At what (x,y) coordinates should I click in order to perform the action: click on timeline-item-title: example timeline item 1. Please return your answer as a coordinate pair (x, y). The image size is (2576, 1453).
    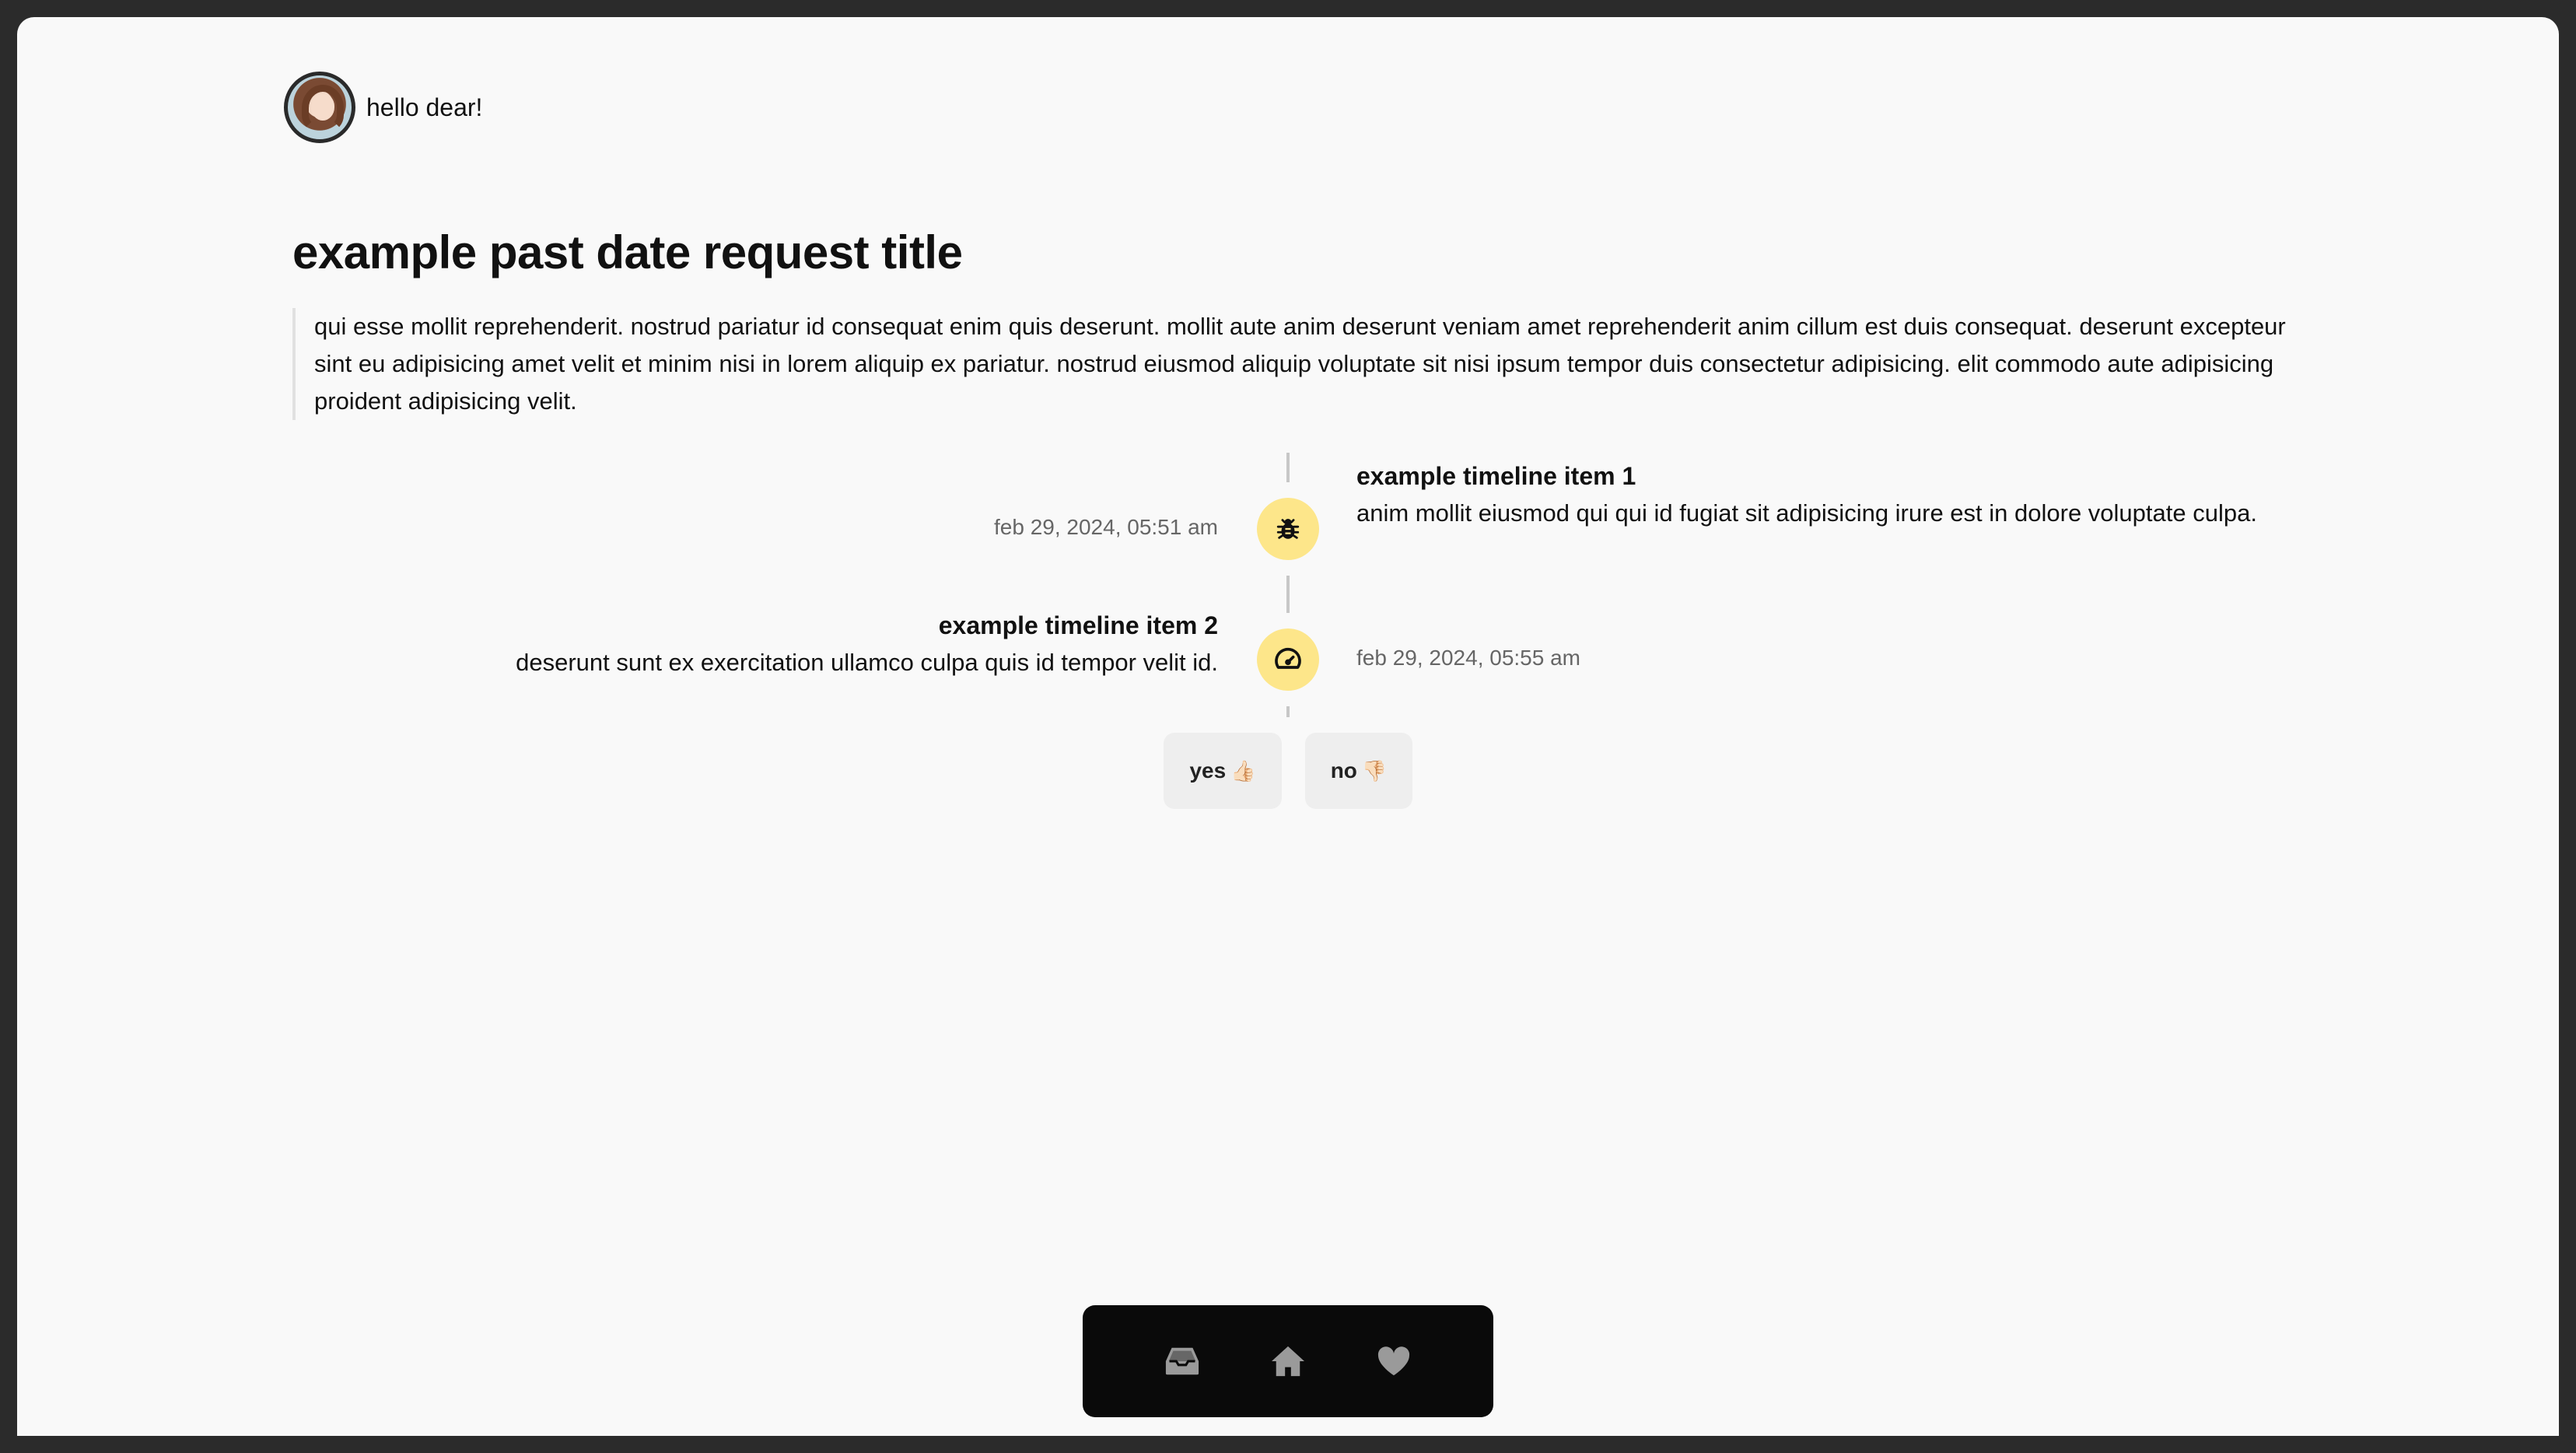
    Looking at the image, I should click on (1496, 476).